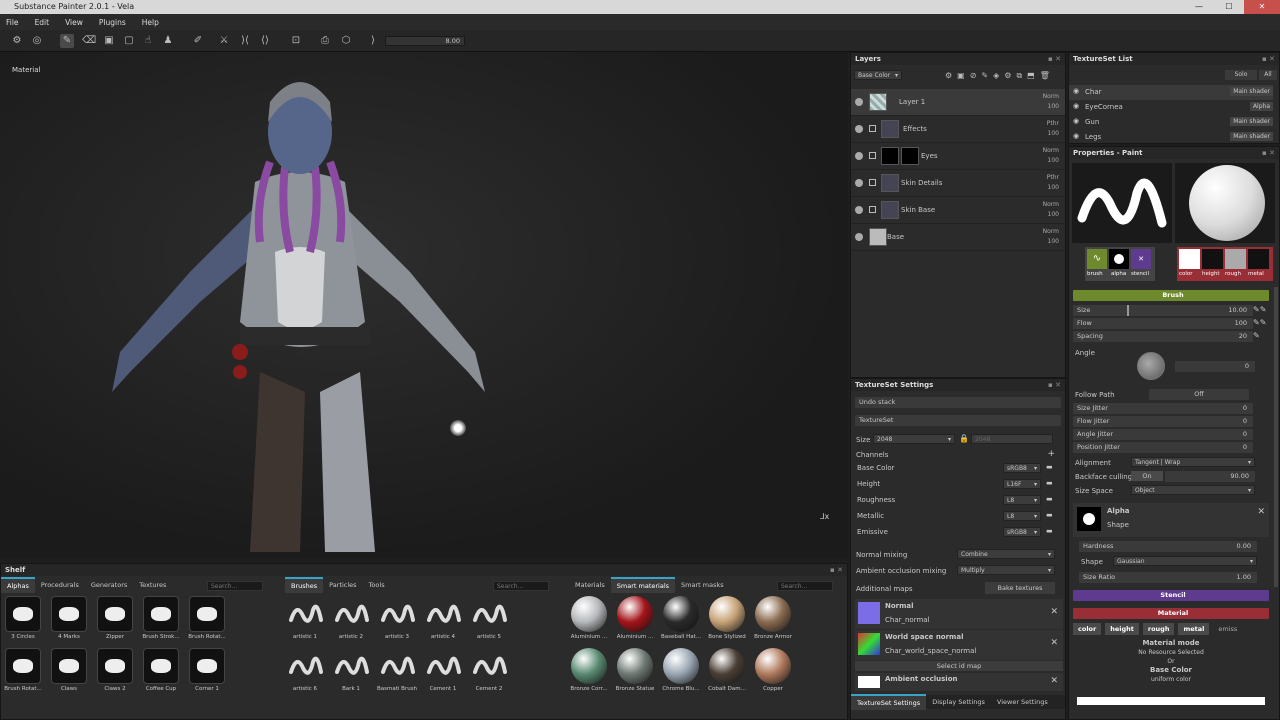 Image resolution: width=1280 pixels, height=720 pixels. I want to click on tab-smart-materials: Smart materials, so click(643, 585).